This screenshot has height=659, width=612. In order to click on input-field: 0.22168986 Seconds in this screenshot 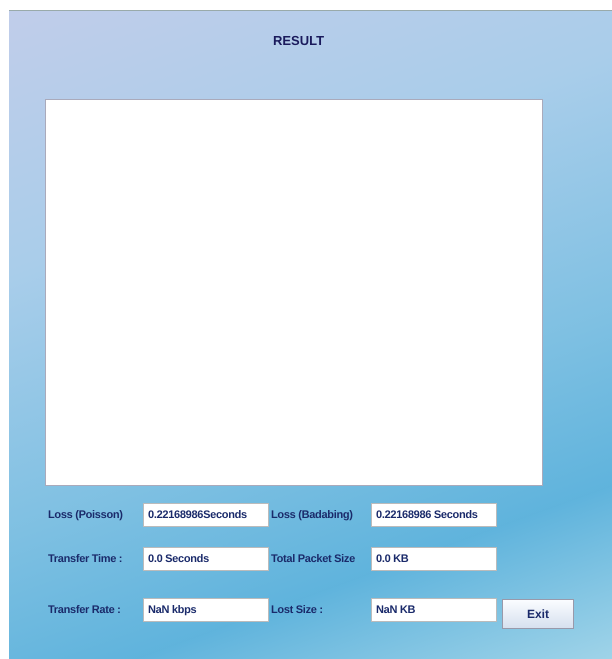, I will do `click(434, 515)`.